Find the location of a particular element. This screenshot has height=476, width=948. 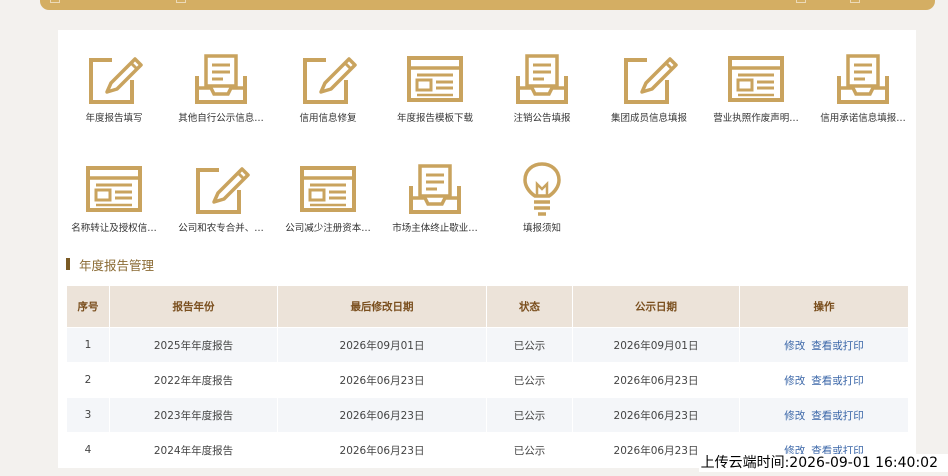

cell-year: 2025年年度报告 is located at coordinates (193, 345).